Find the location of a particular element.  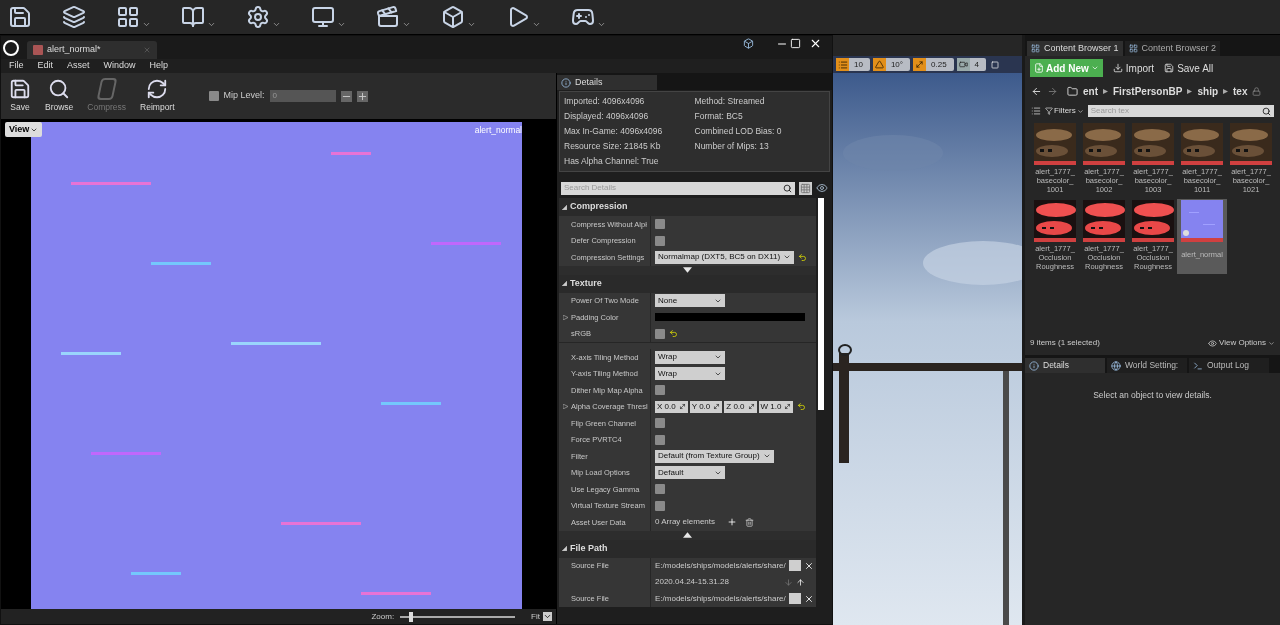

view-options-button: View Options is located at coordinates (1241, 343).